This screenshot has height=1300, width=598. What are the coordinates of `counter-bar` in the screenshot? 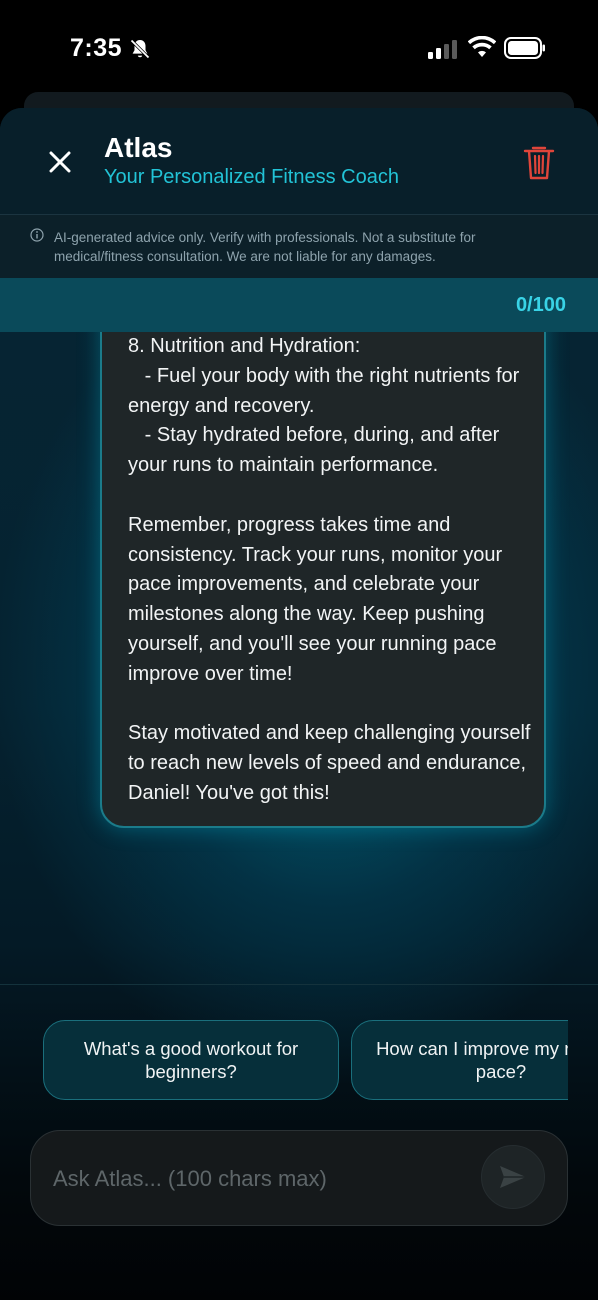 It's located at (299, 305).